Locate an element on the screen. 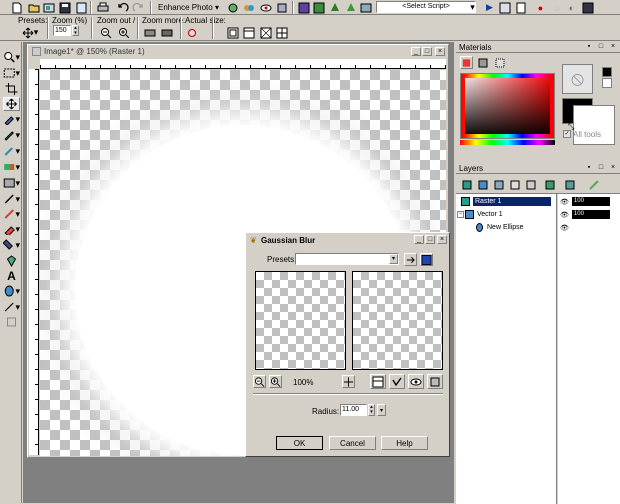  preset-save-icon is located at coordinates (426, 259).